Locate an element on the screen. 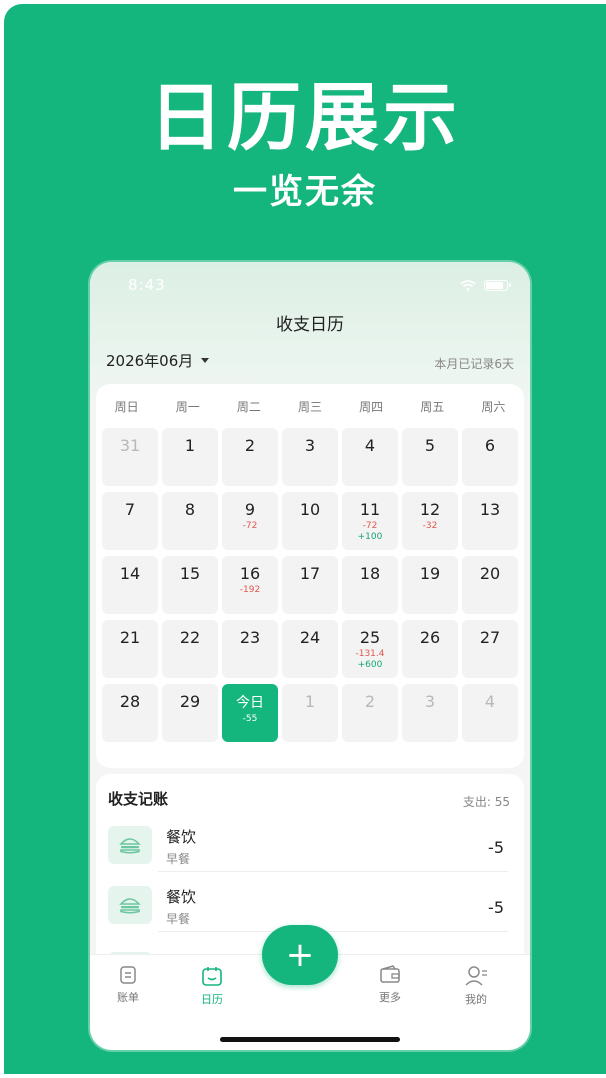 The width and height of the screenshot is (606, 1078). tab-mine: 我的 is located at coordinates (476, 986).